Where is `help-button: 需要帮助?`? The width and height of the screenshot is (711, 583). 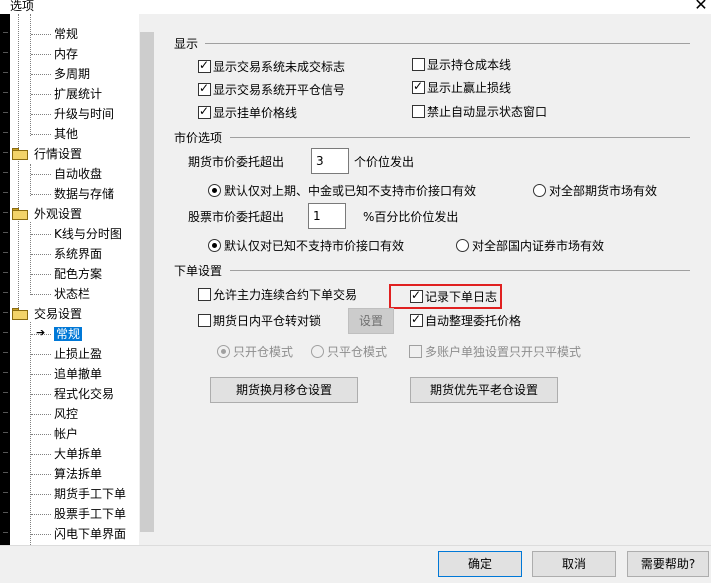
help-button: 需要帮助? is located at coordinates (668, 564).